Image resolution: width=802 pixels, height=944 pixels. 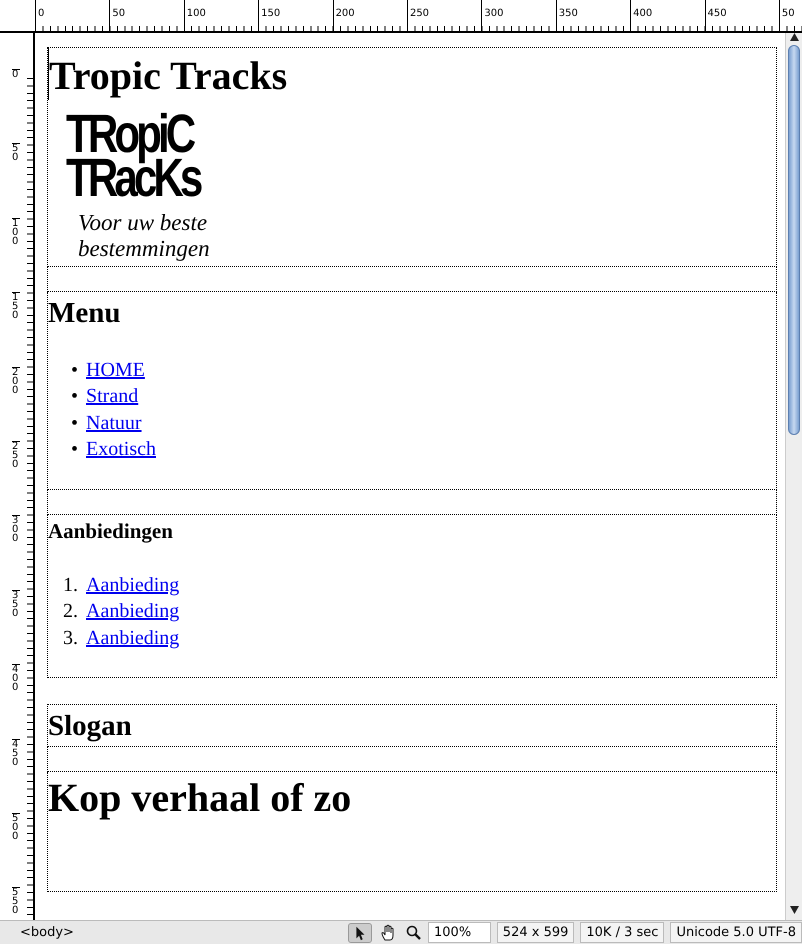 I want to click on tagline: Voor uw beste bestemmingen, so click(x=144, y=236).